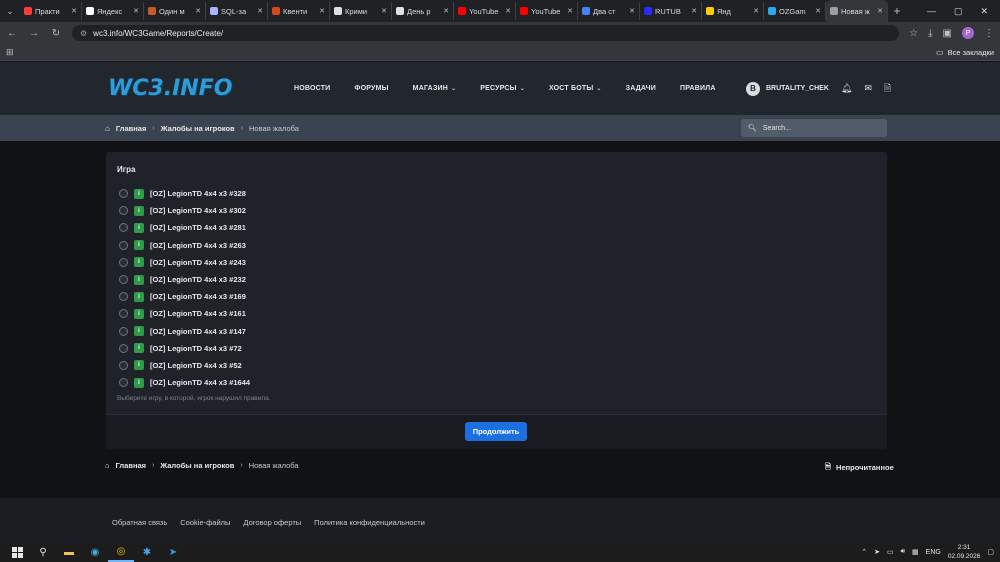  Describe the element at coordinates (369, 522) in the screenshot. I see `footer-link: Политика конфиденциальности` at that location.